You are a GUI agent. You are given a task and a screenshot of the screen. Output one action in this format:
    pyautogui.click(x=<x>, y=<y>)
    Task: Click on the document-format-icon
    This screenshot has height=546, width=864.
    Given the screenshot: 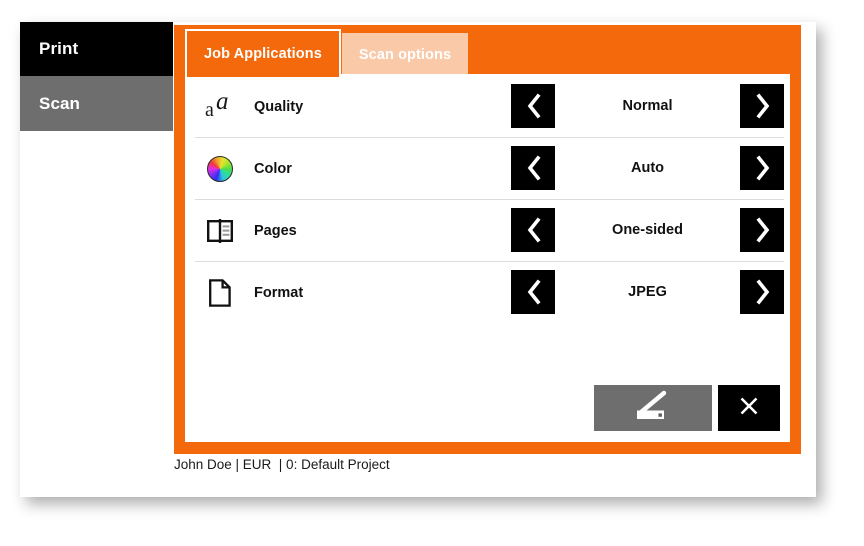 What is the action you would take?
    pyautogui.click(x=220, y=292)
    